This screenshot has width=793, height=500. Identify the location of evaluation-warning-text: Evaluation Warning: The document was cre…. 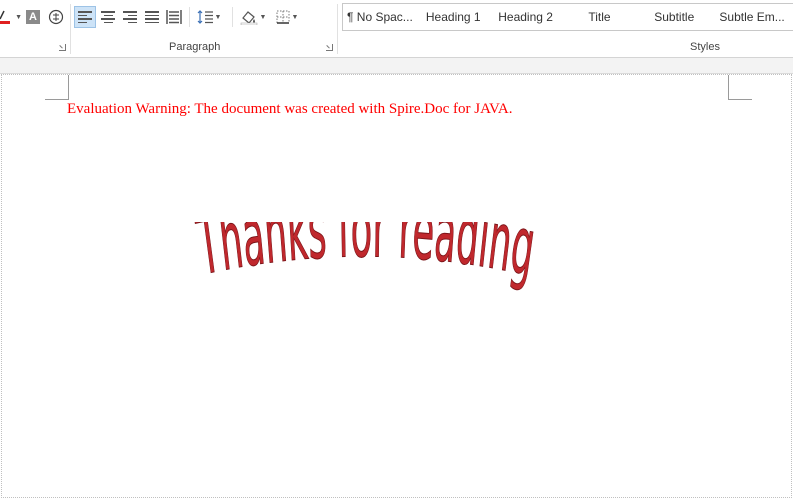
(290, 109).